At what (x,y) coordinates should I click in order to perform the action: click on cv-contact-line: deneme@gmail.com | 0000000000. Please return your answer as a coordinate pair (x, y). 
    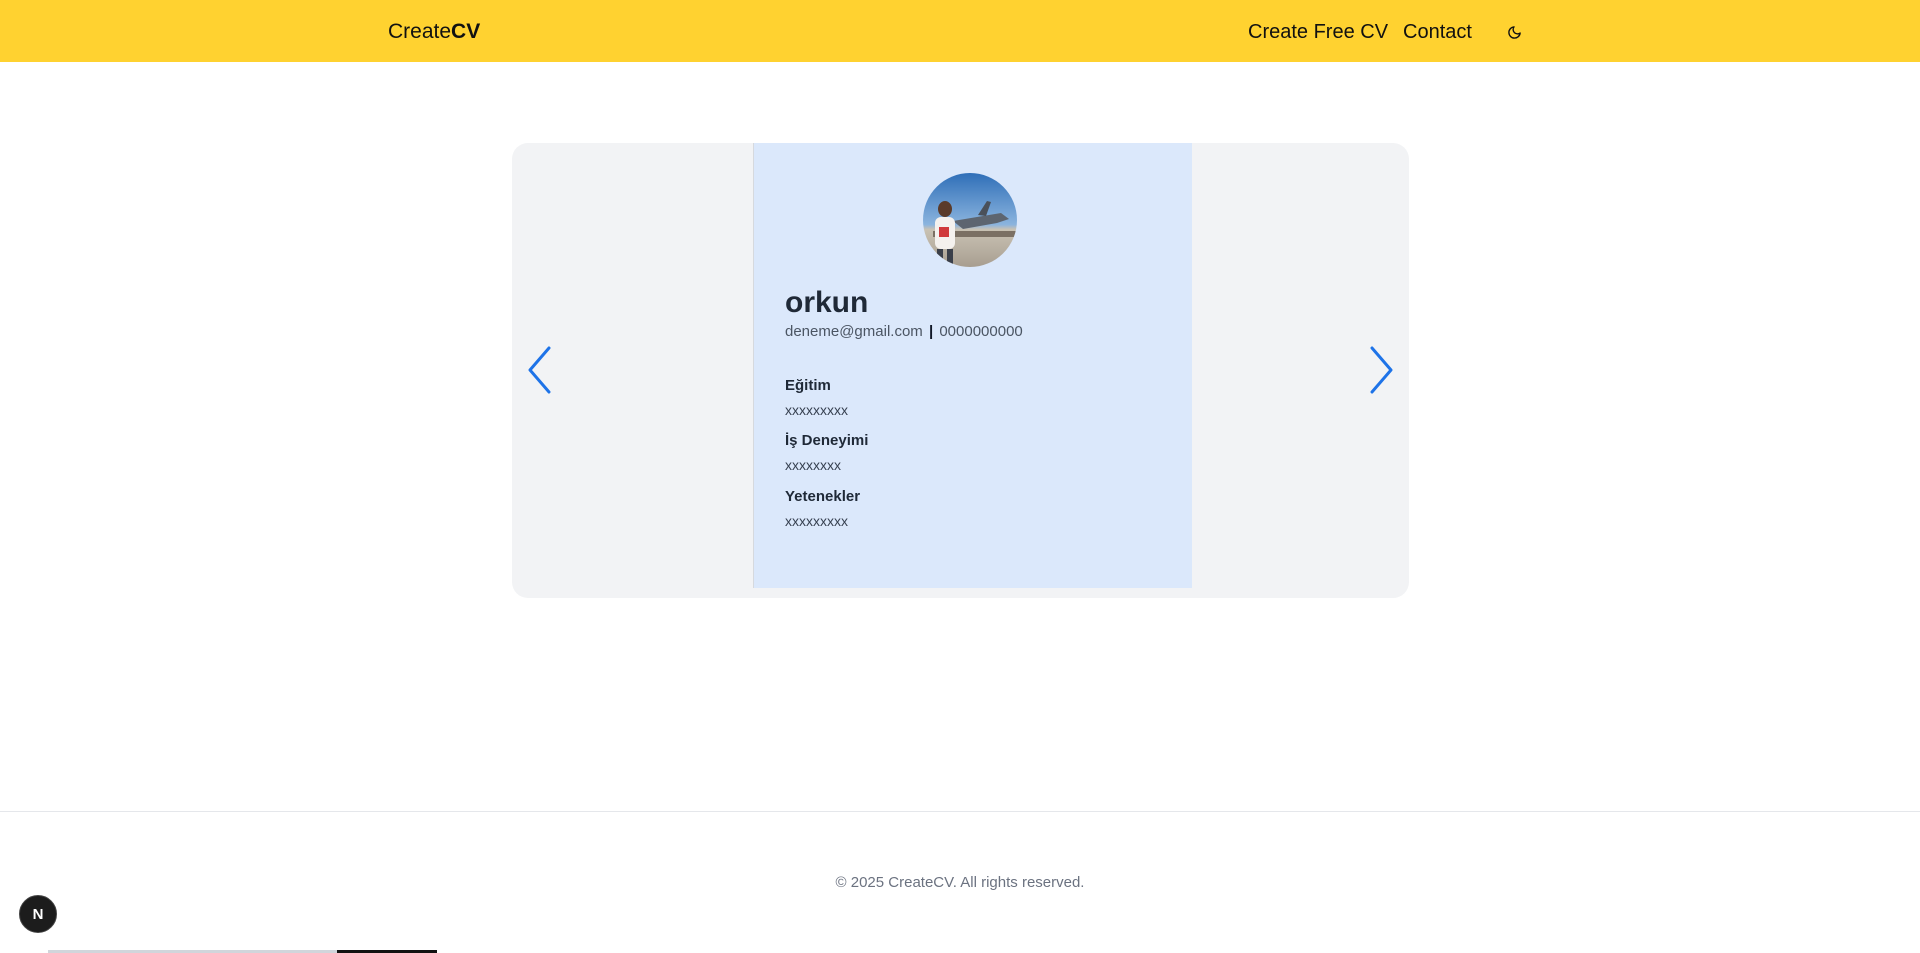
    Looking at the image, I should click on (904, 332).